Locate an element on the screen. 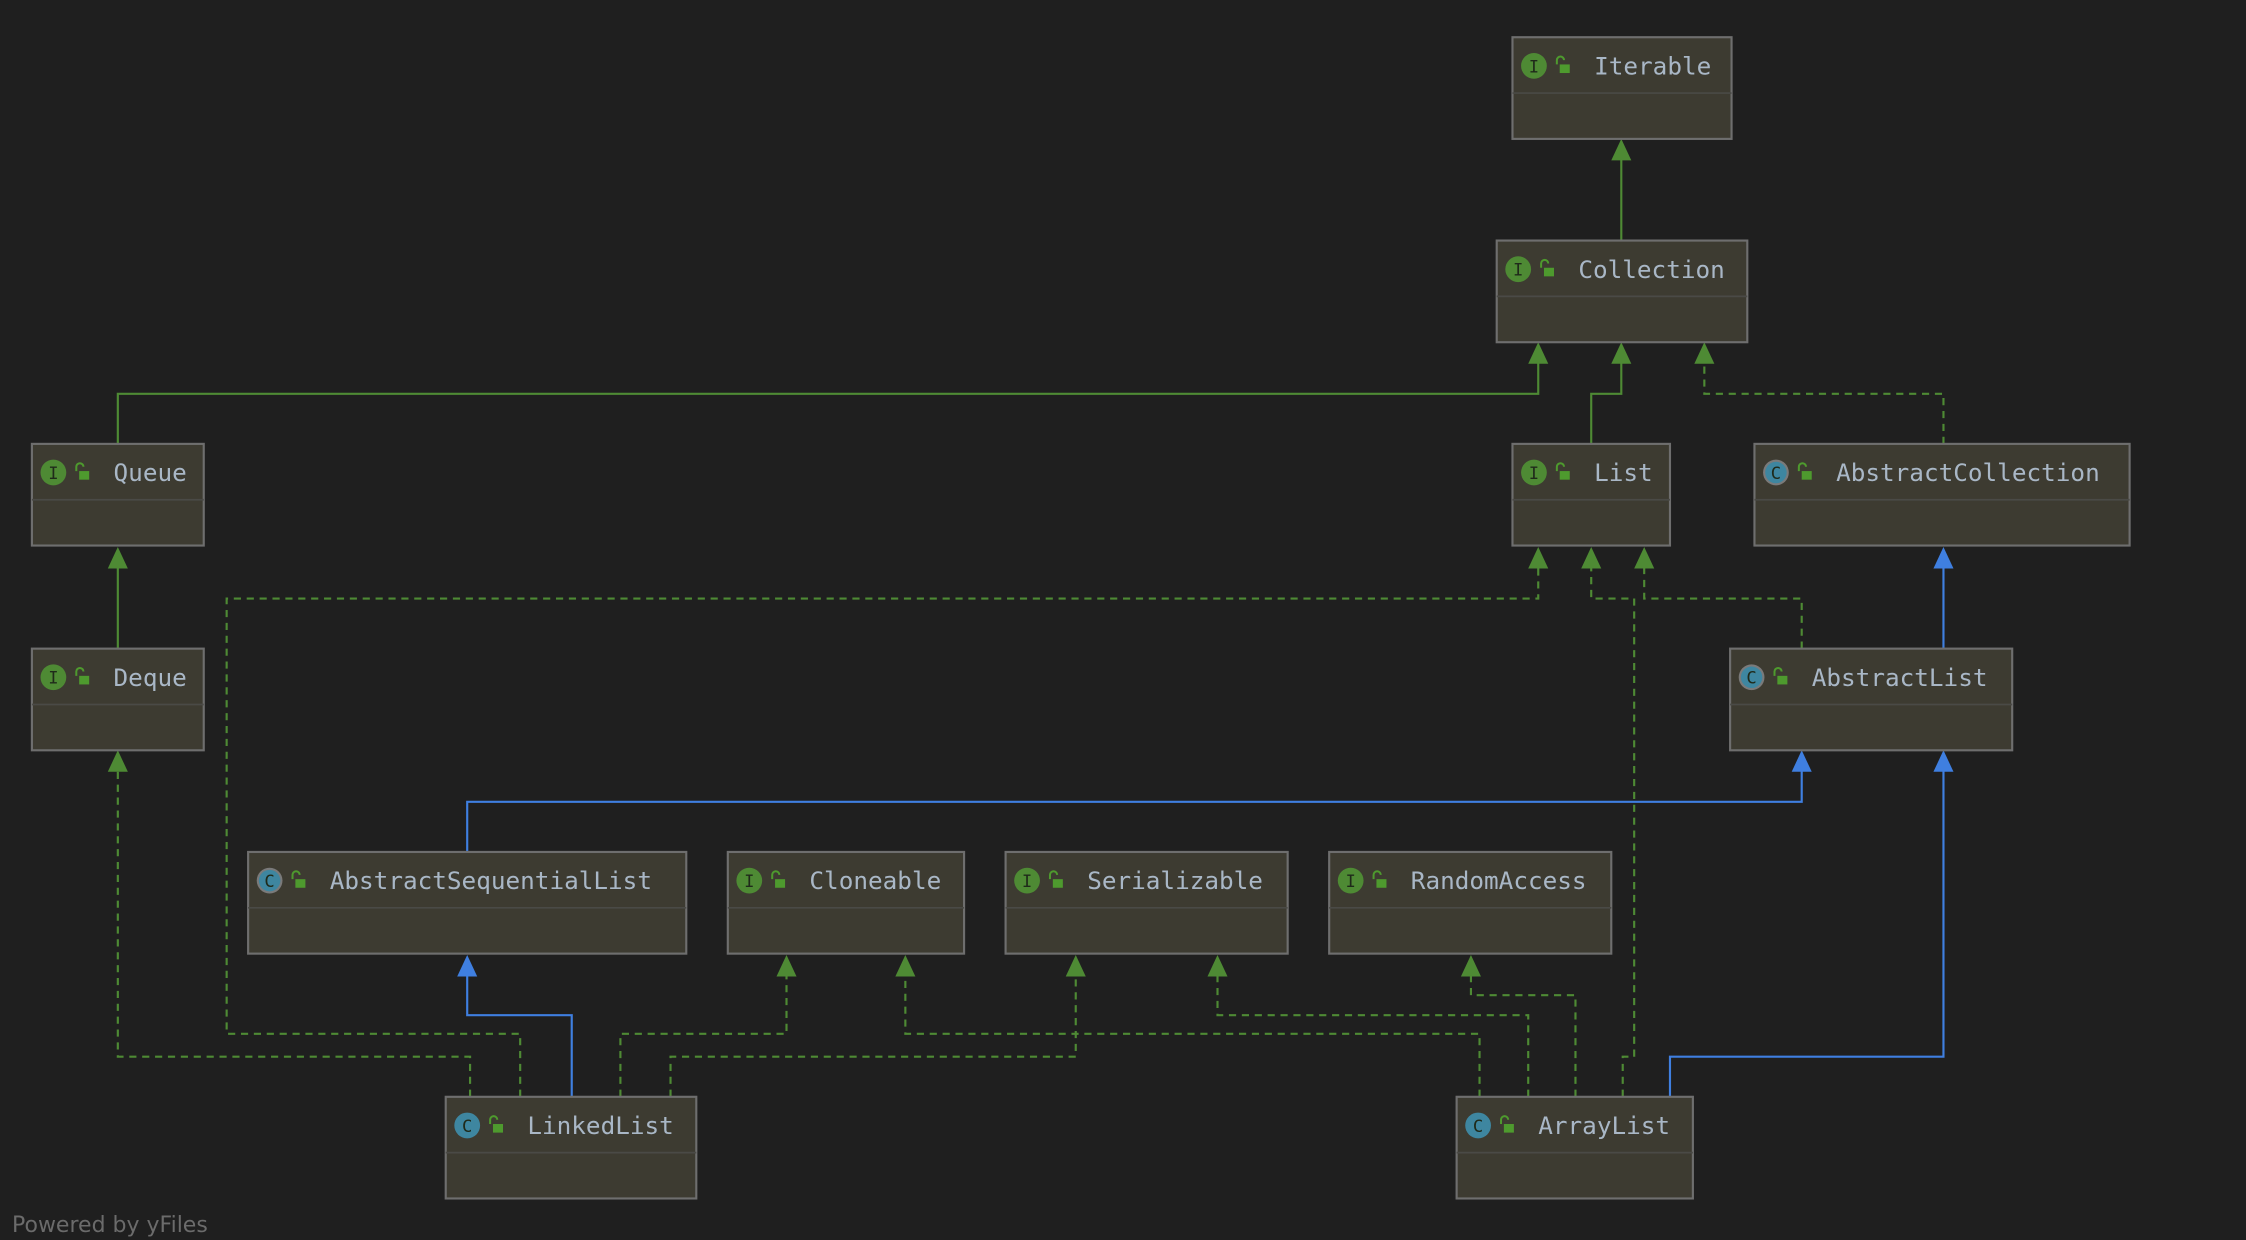 The width and height of the screenshot is (2246, 1240). edge-ArrayList-to-Cloneable is located at coordinates (1188, 1026).